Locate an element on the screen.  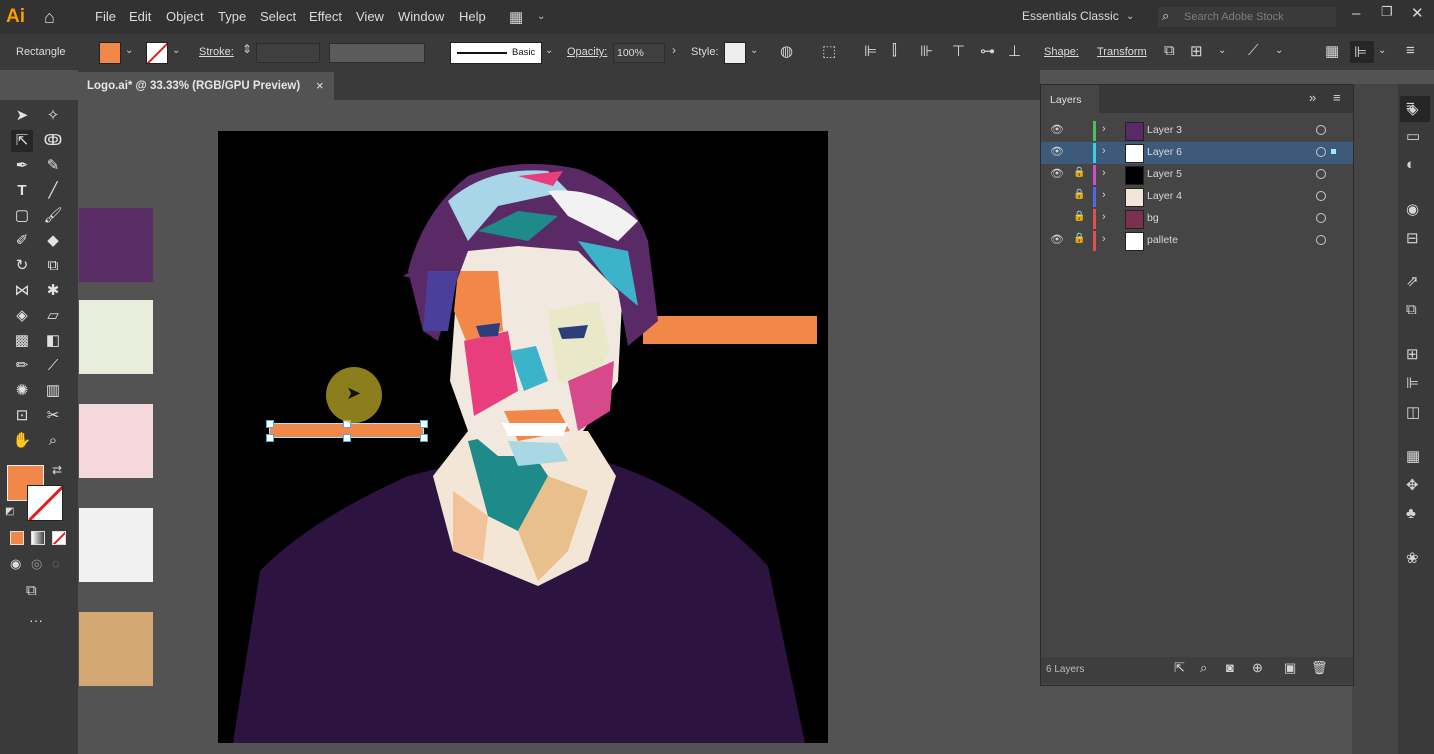
lasso-tool-icon: ↂ is located at coordinates (53, 141).